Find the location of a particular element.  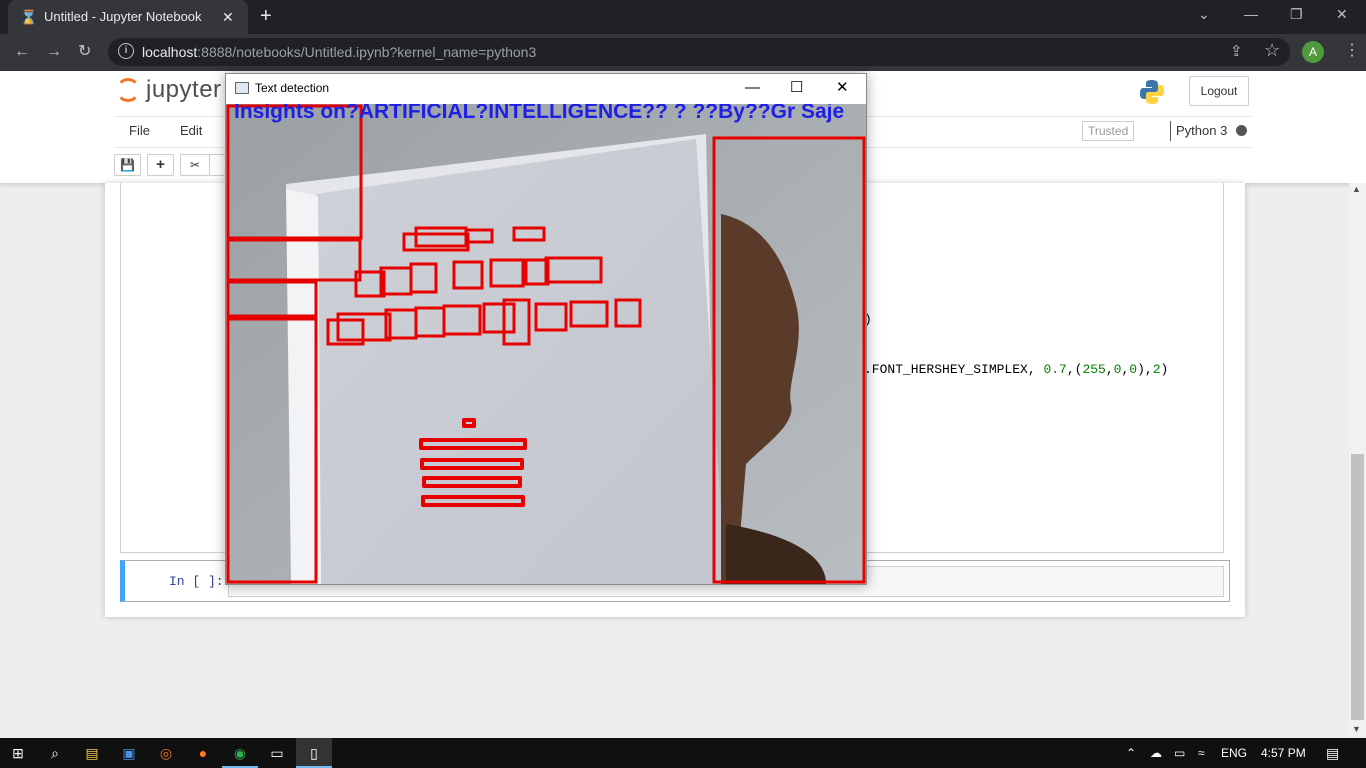

scroll-down-icon: ▼ is located at coordinates (1356, 729).